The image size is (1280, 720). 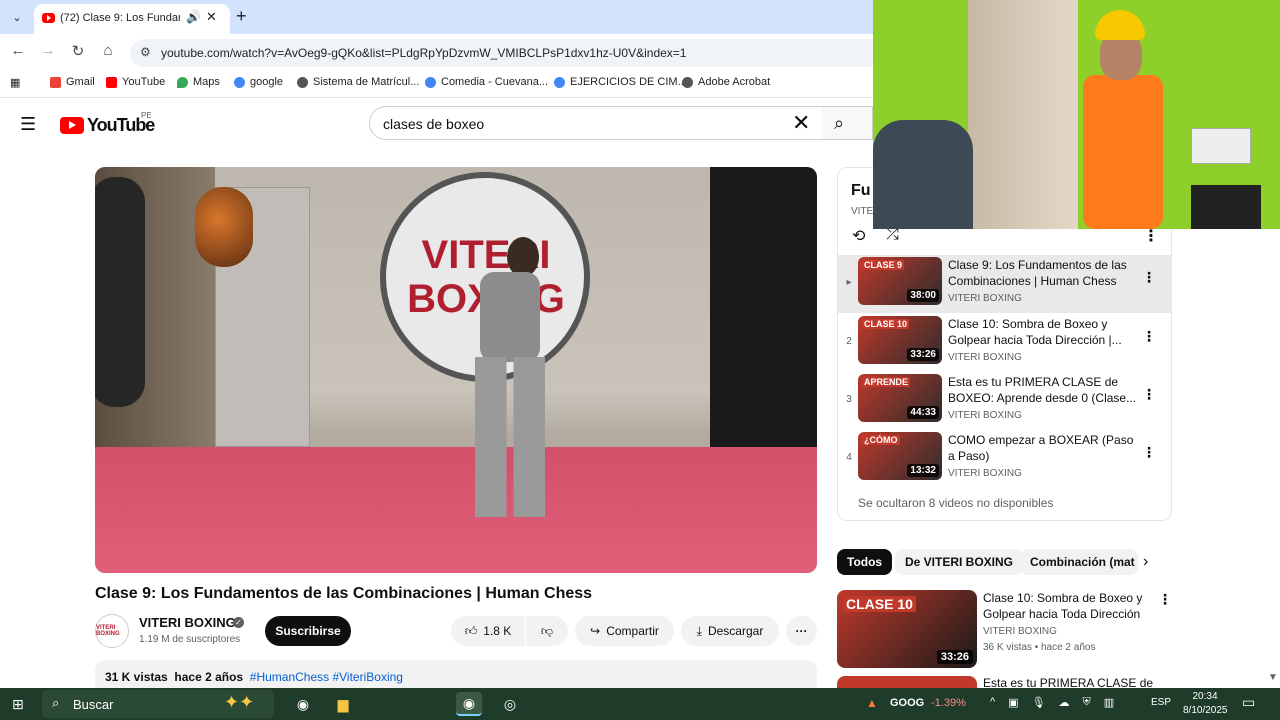 I want to click on bookmark-label: google, so click(x=267, y=82).